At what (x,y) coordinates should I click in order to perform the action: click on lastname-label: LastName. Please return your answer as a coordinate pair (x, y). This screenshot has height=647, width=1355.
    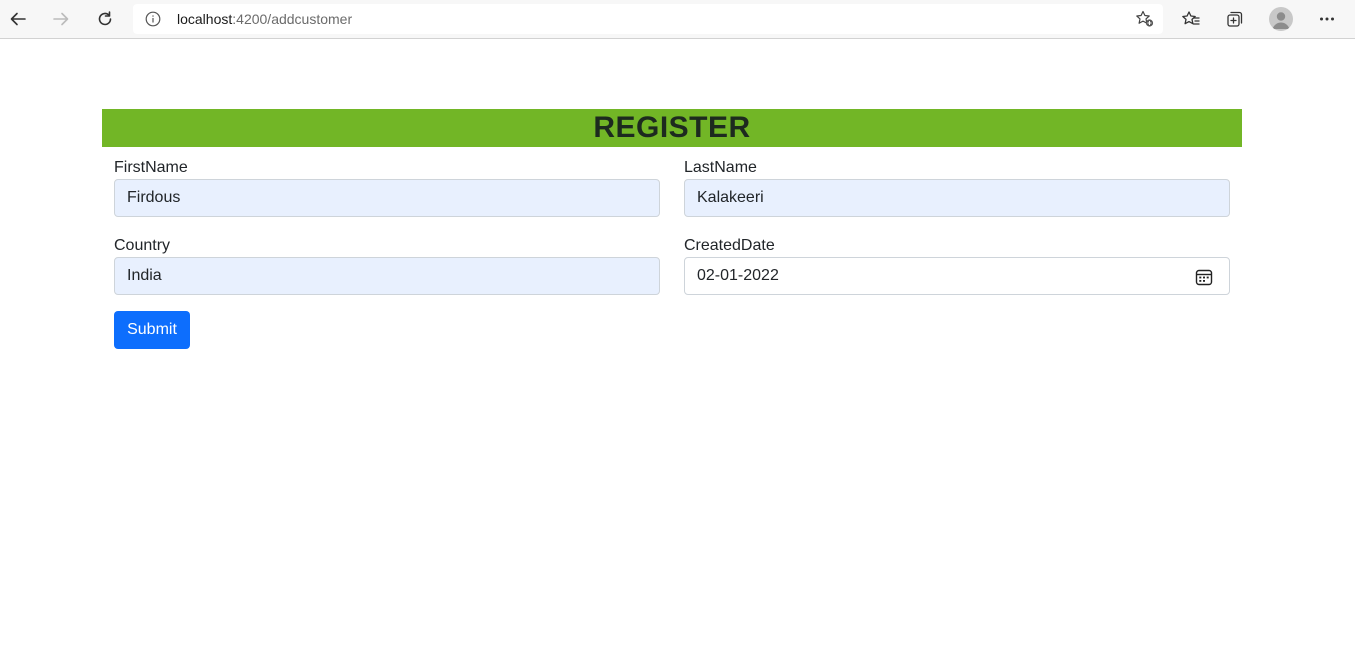
    Looking at the image, I should click on (720, 167).